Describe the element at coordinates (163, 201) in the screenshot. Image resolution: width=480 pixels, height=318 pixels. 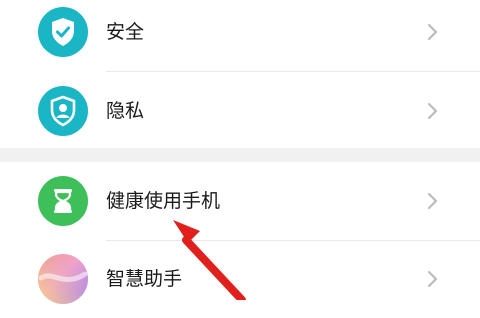
I see `settings-item-label: 健康使用手机` at that location.